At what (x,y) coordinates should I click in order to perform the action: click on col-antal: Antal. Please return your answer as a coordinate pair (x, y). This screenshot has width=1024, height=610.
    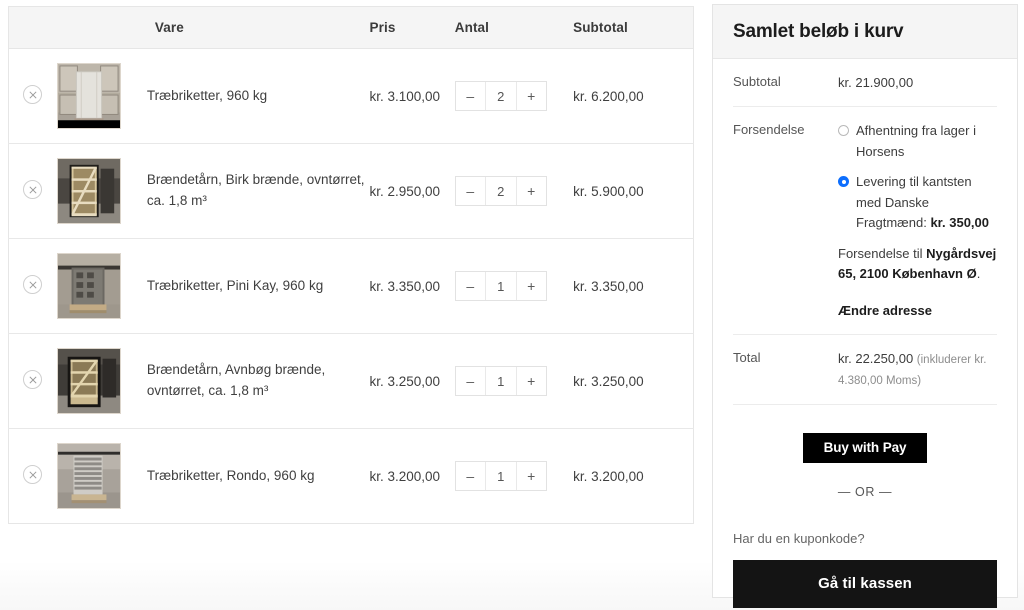
    Looking at the image, I should click on (514, 27).